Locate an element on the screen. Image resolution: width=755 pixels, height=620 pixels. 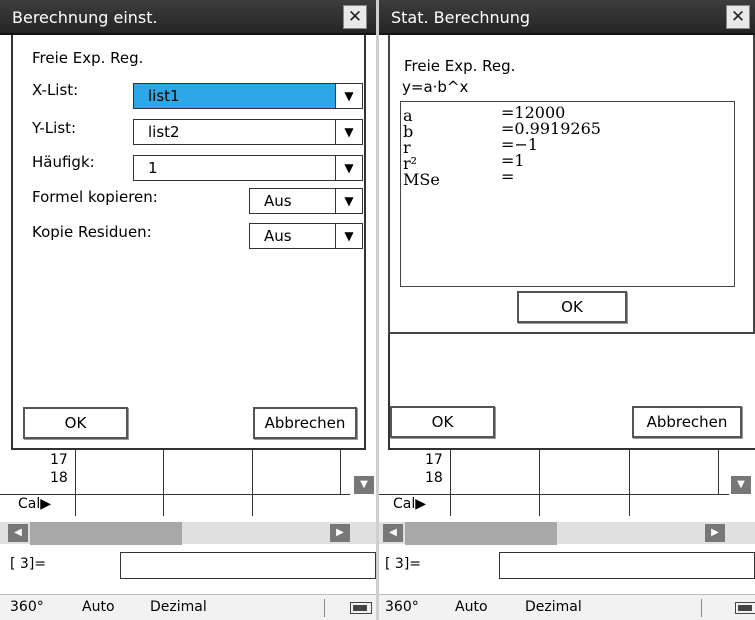
copy-formula-label: Formel kopieren: is located at coordinates (95, 197).